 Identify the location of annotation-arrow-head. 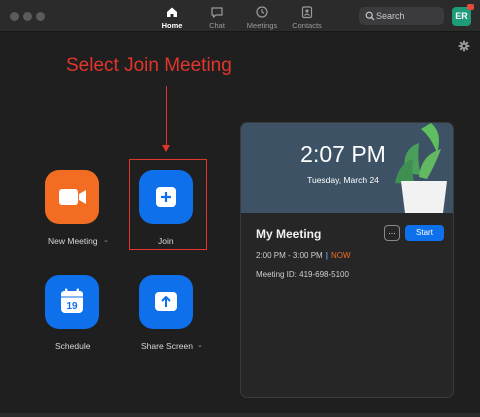
(166, 148).